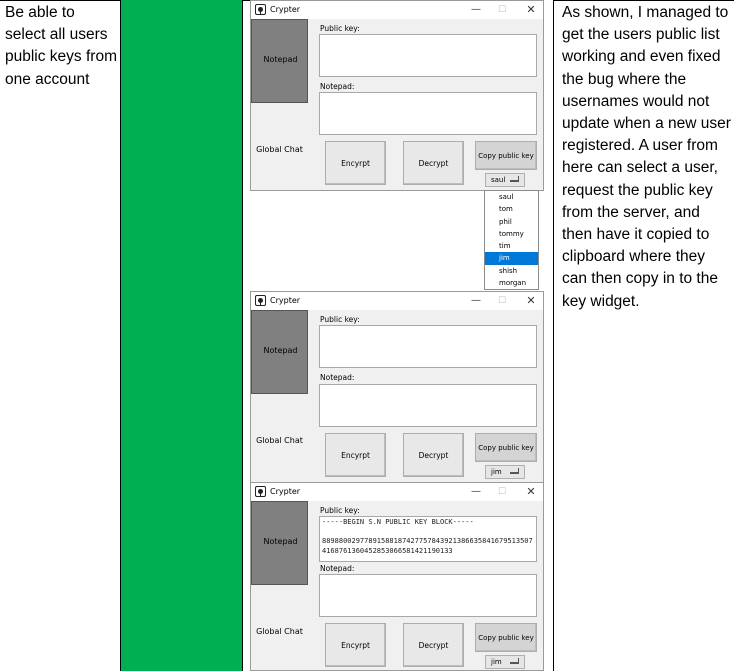 This screenshot has width=734, height=671. I want to click on user-dropdown-list: saul tom phil tommy tim jim shish morgan, so click(511, 240).